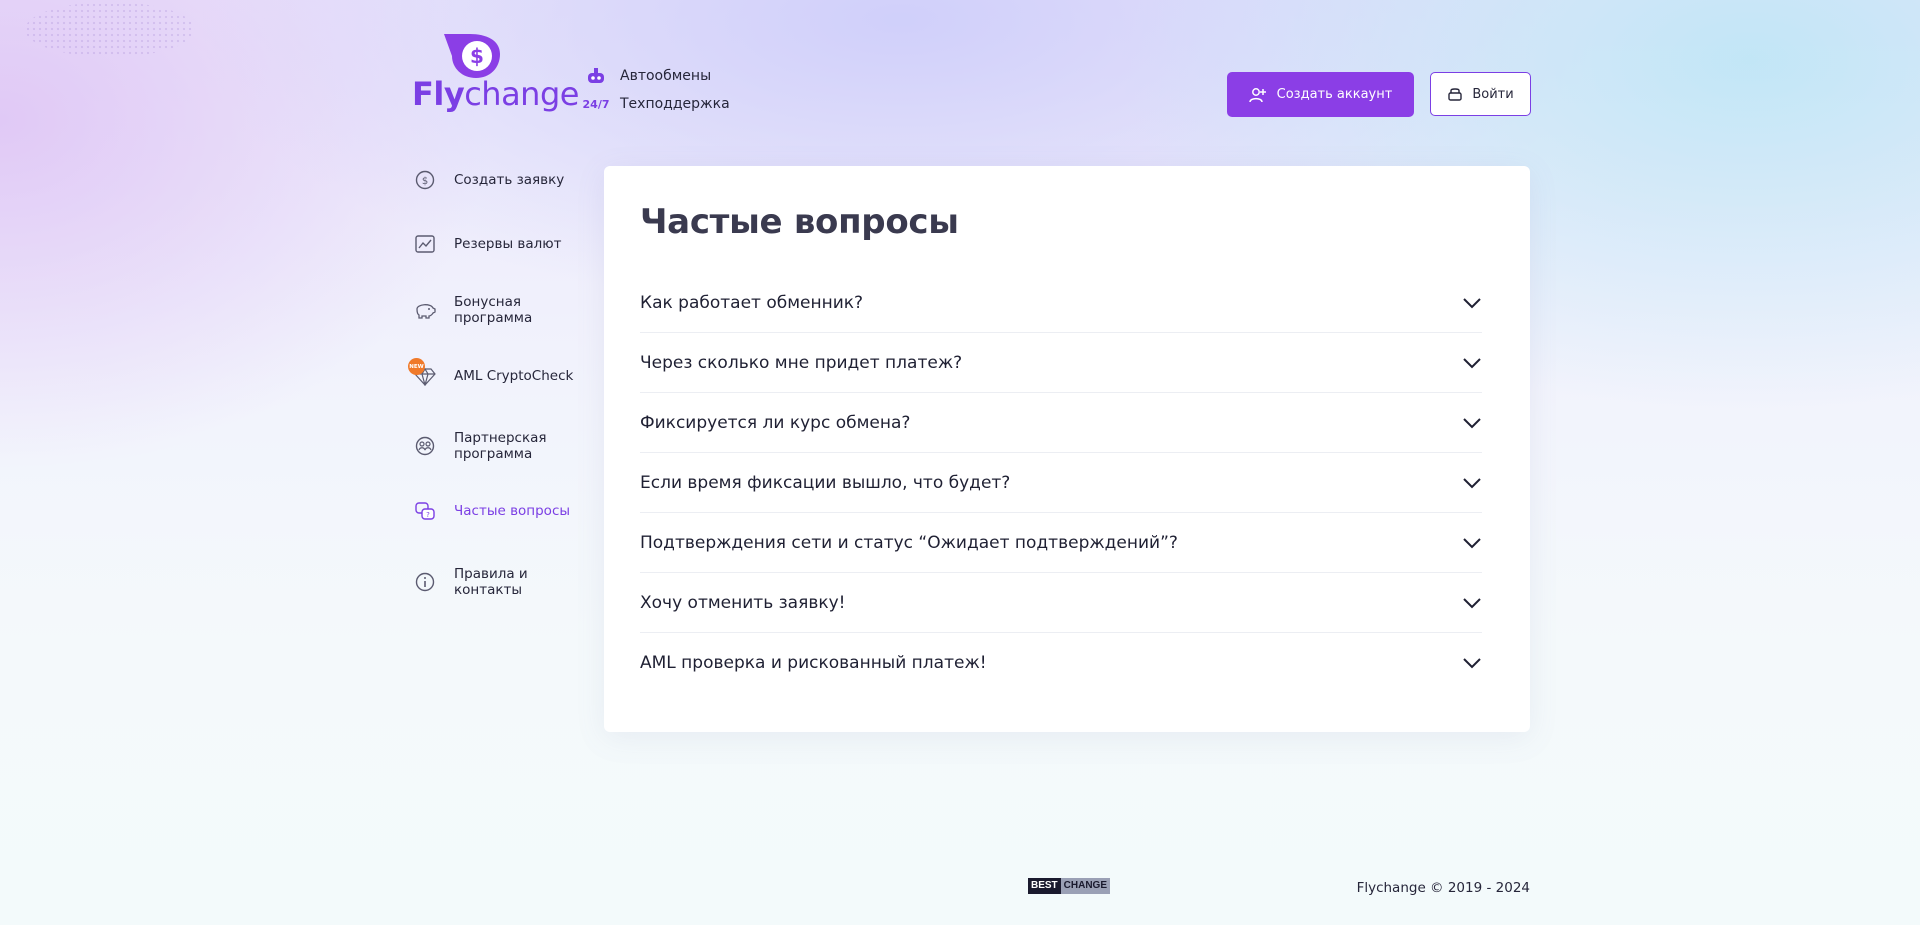 The width and height of the screenshot is (1920, 925). I want to click on sidebar-item-faq: ? Частые вопросы, so click(496, 511).